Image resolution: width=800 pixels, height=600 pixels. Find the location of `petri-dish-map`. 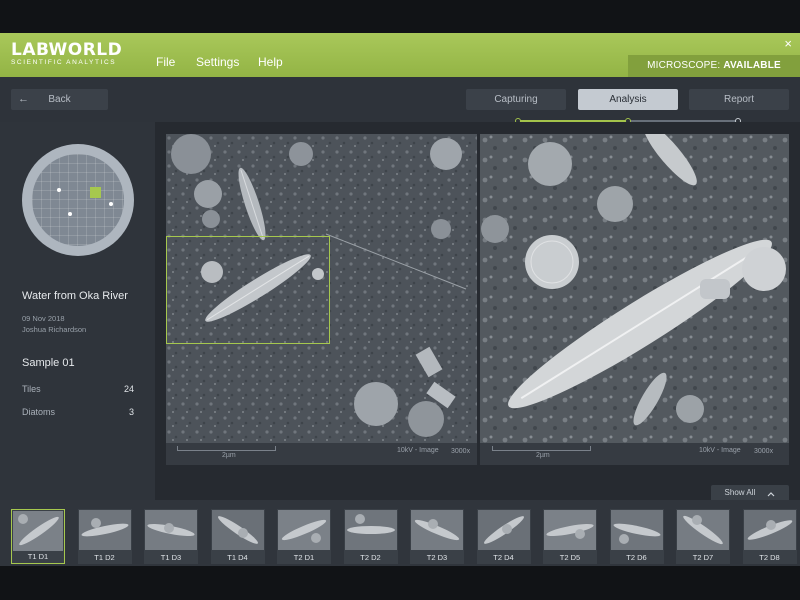

petri-dish-map is located at coordinates (78, 200).